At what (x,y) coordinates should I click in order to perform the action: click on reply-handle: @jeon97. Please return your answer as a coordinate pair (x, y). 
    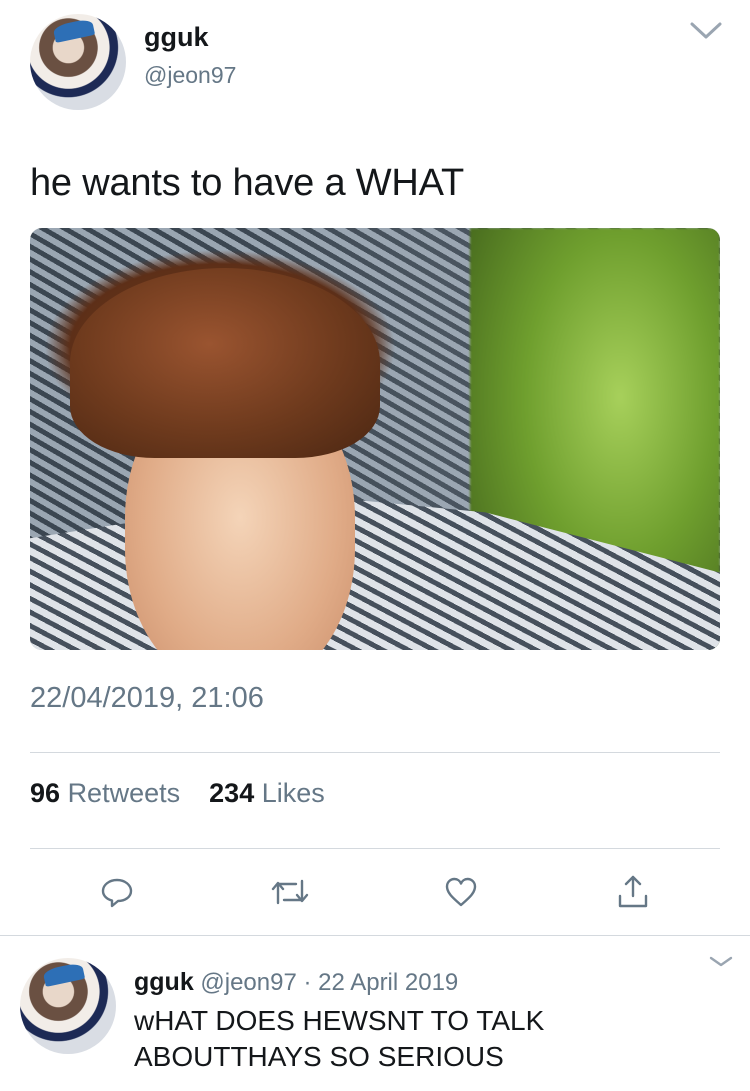
    Looking at the image, I should click on (248, 982).